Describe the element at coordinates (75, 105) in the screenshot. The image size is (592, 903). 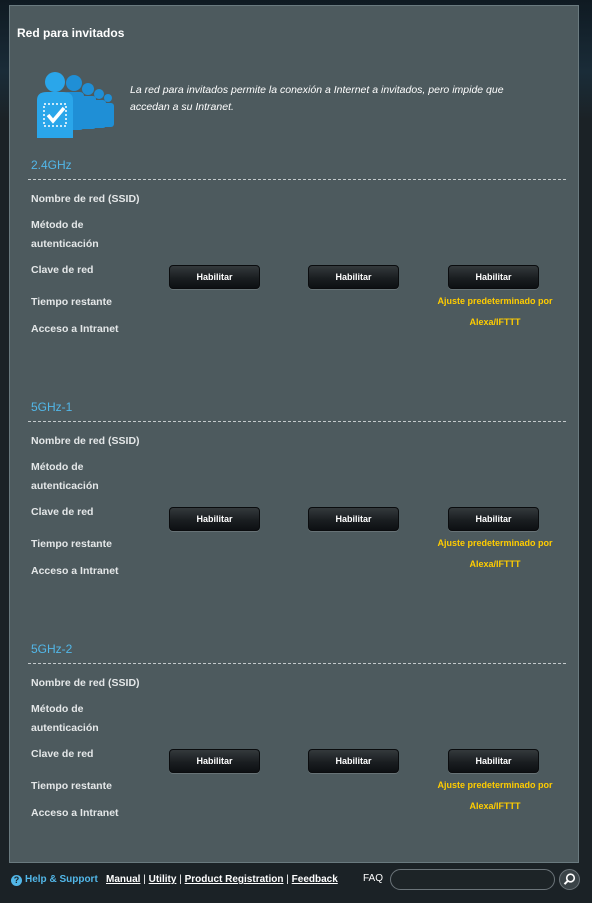
I see `guest-users-icon` at that location.